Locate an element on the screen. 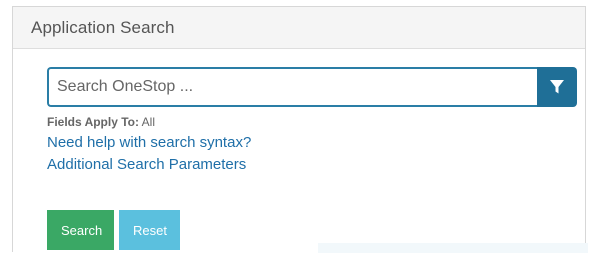  filter-button is located at coordinates (557, 87).